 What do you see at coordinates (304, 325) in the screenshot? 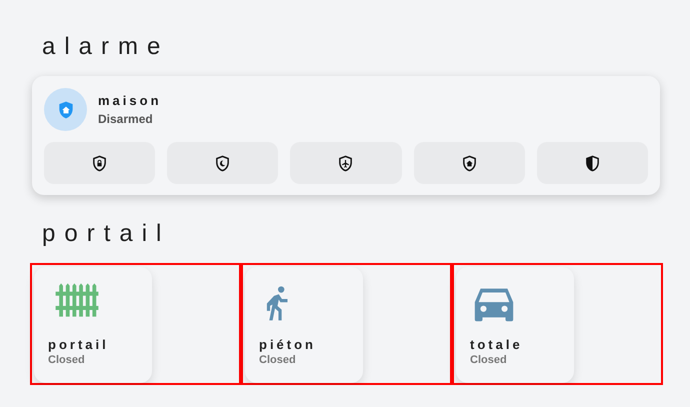
I see `entity-tile: piéton Closed` at bounding box center [304, 325].